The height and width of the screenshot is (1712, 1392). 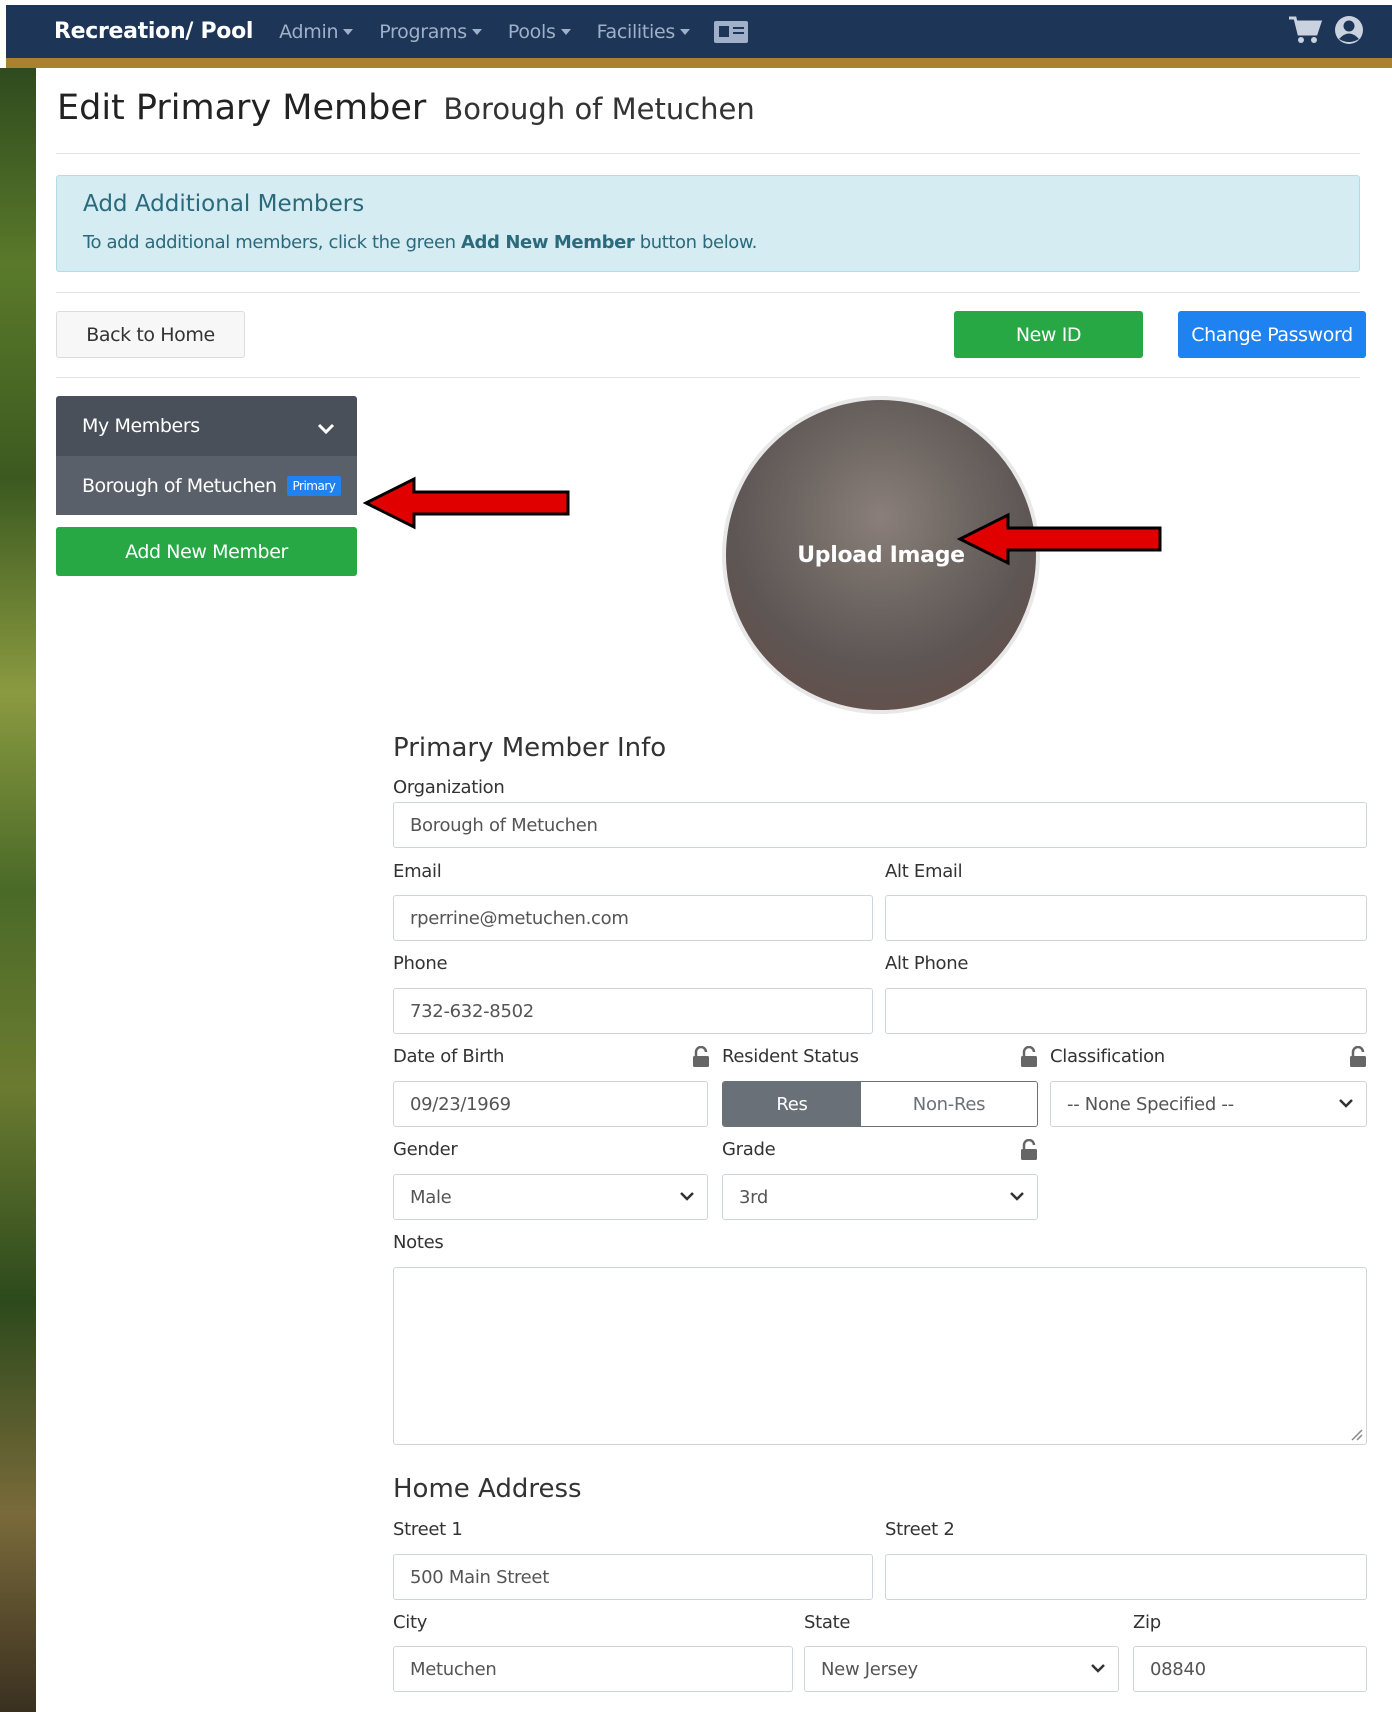 What do you see at coordinates (1126, 1011) in the screenshot?
I see `alt-phone-input` at bounding box center [1126, 1011].